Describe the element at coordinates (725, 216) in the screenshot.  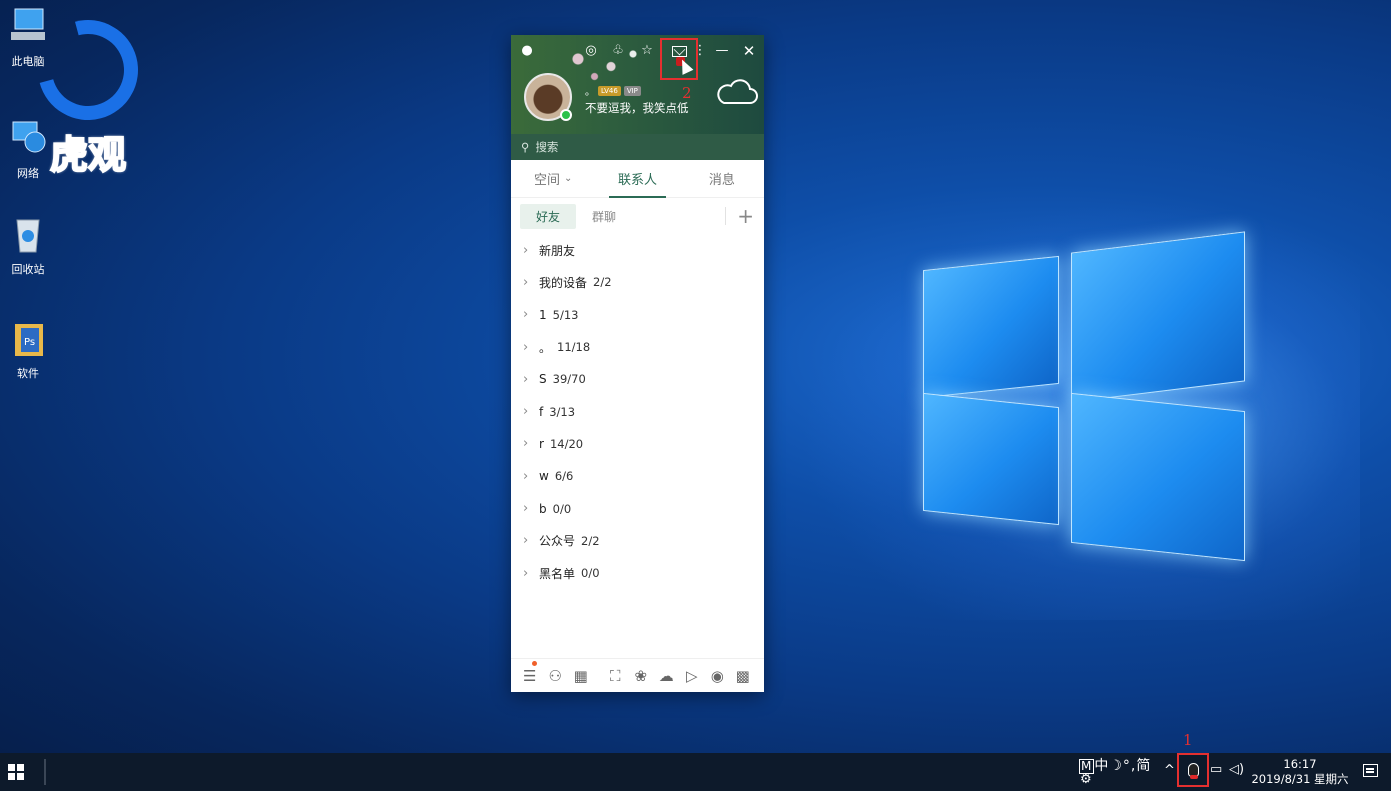
I see `subtab-divider` at that location.